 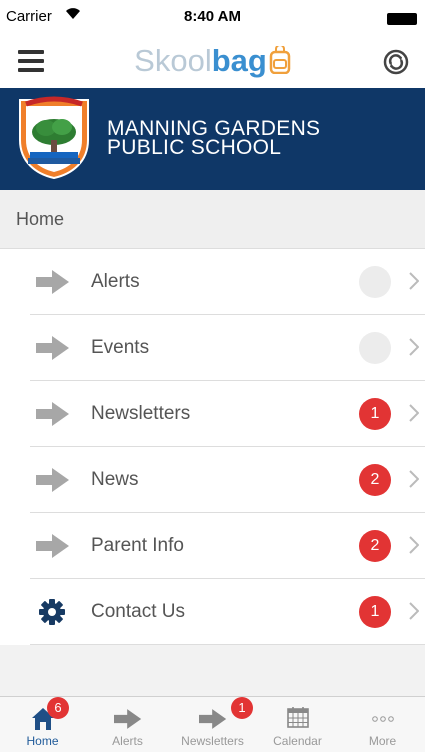 I want to click on nav-bar: Skoolbag, so click(x=212, y=61).